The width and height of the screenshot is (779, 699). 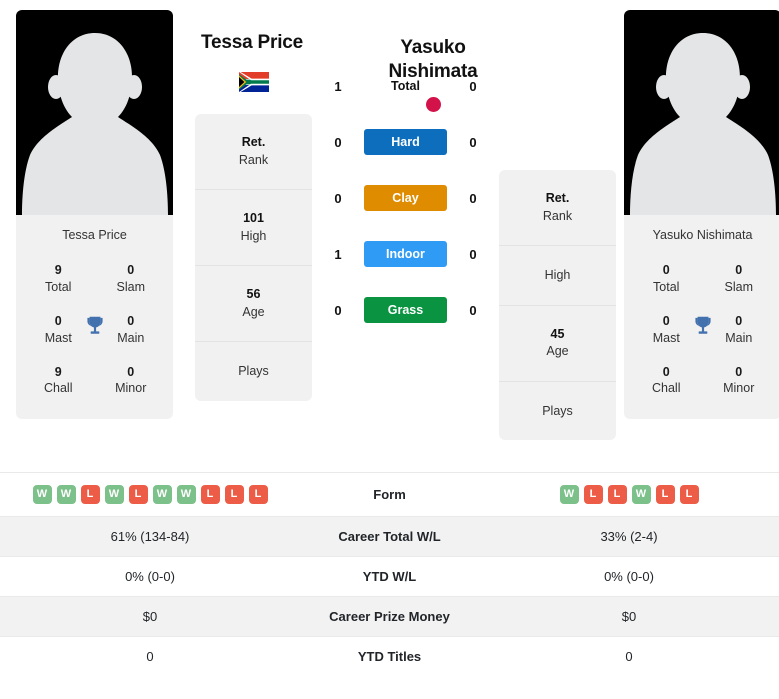 I want to click on surface-row-hard: 0 Hard 0, so click(x=405, y=142).